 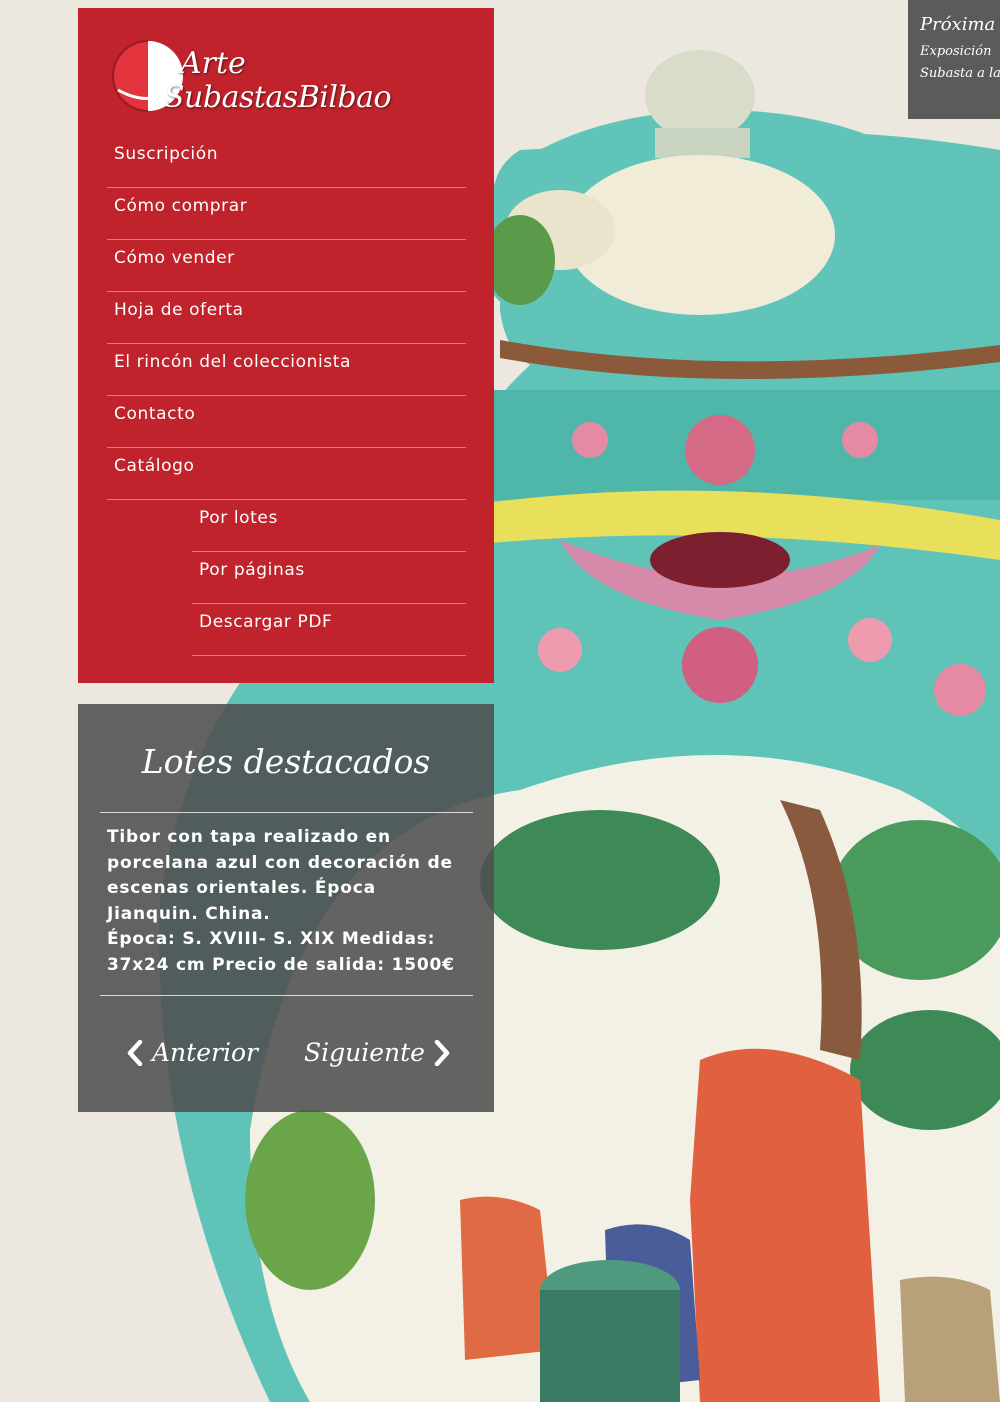 What do you see at coordinates (329, 526) in the screenshot?
I see `submenu-item-por-lotes: Por lotes` at bounding box center [329, 526].